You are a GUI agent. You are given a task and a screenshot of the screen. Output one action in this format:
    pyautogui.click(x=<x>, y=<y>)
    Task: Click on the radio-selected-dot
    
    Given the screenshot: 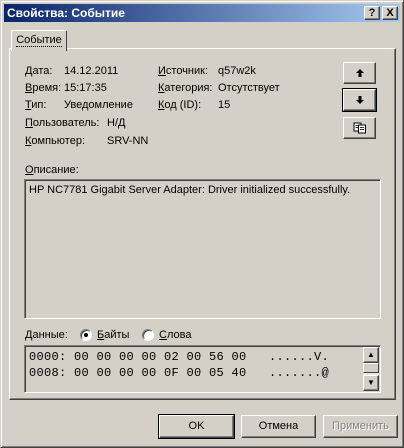 What is the action you would take?
    pyautogui.click(x=86, y=335)
    